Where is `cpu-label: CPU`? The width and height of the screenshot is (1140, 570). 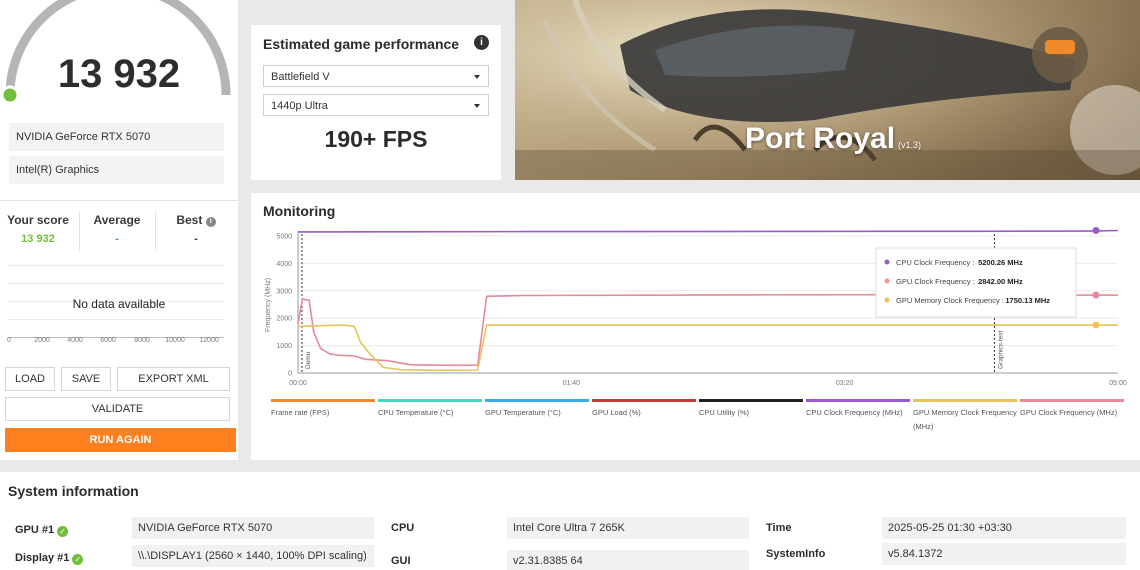
cpu-label: CPU is located at coordinates (403, 528).